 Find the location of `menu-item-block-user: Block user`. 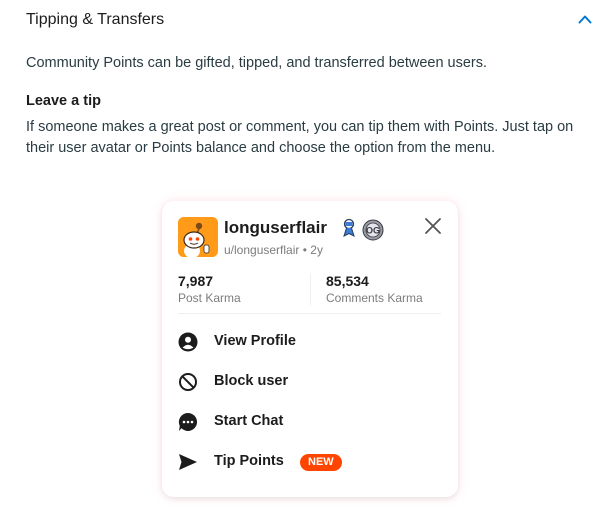

menu-item-block-user: Block user is located at coordinates (310, 382).